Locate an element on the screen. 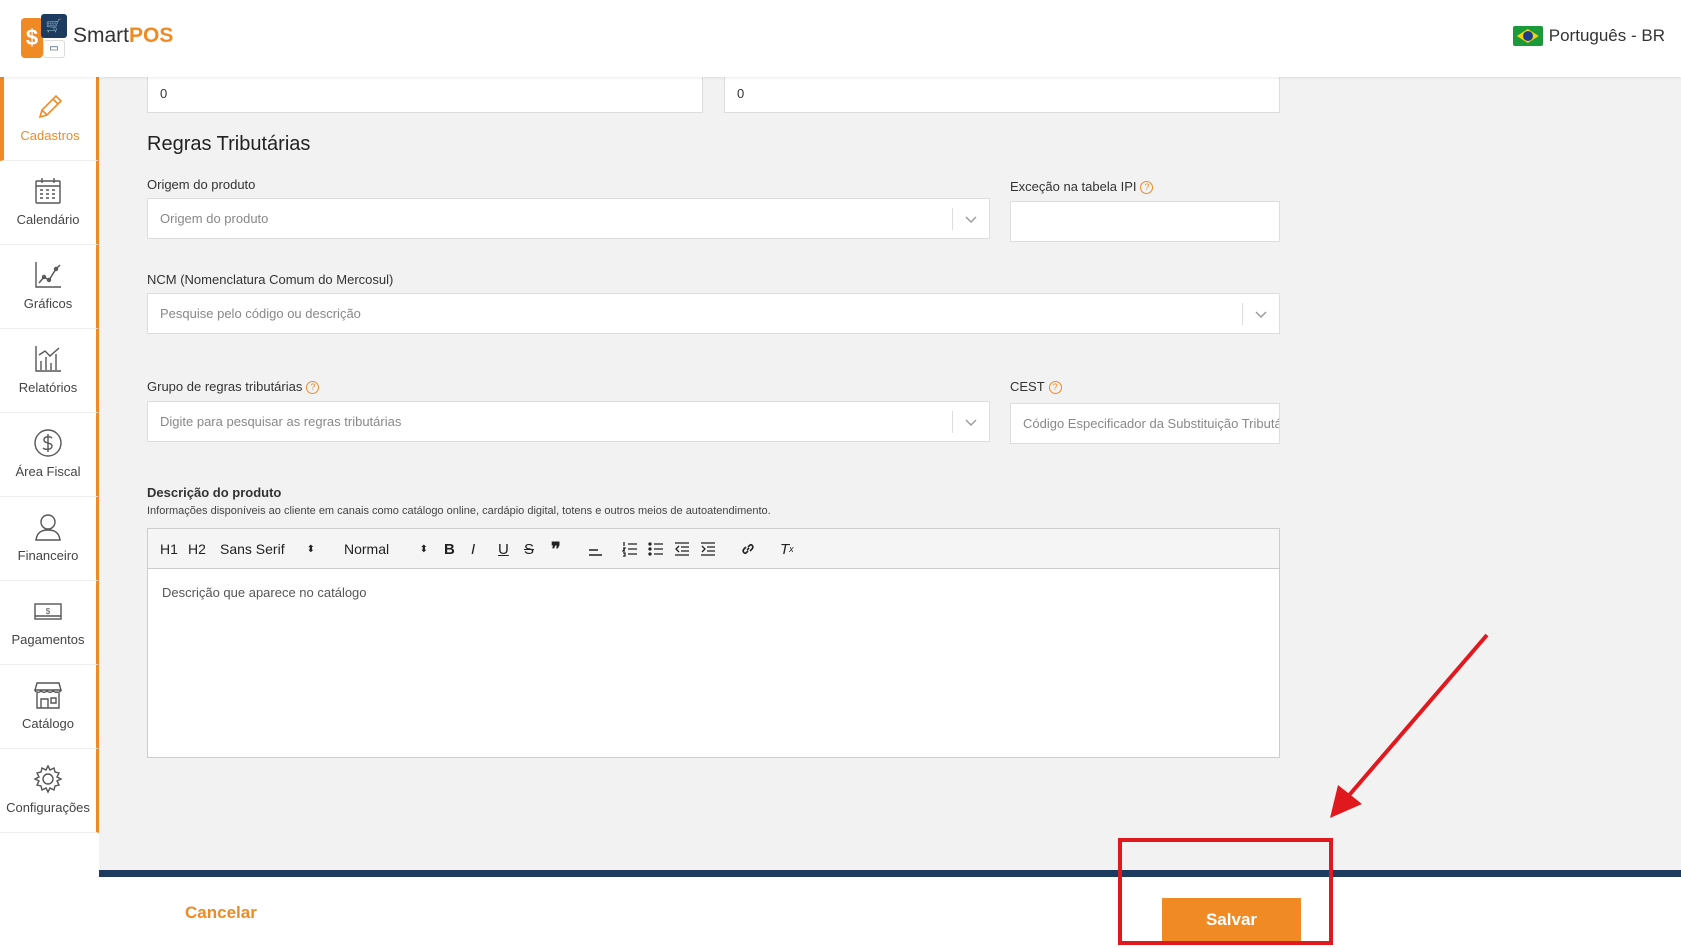  sidebar-item-pagamentos: $ Pagamentos is located at coordinates (49, 623).